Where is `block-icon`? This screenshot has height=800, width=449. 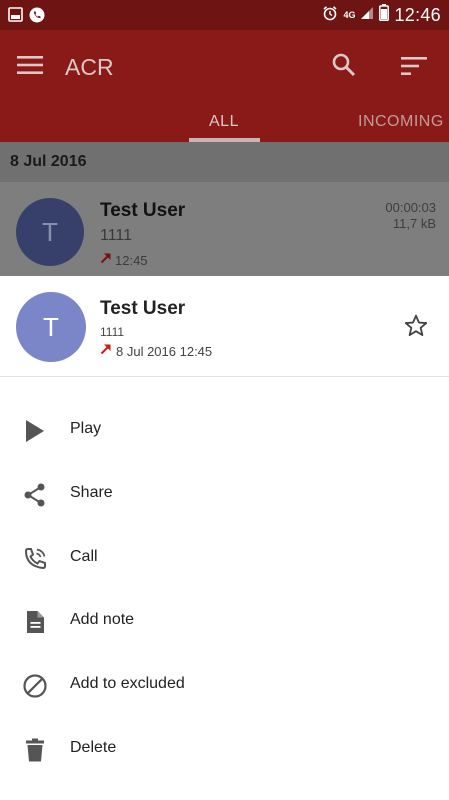 block-icon is located at coordinates (35, 686).